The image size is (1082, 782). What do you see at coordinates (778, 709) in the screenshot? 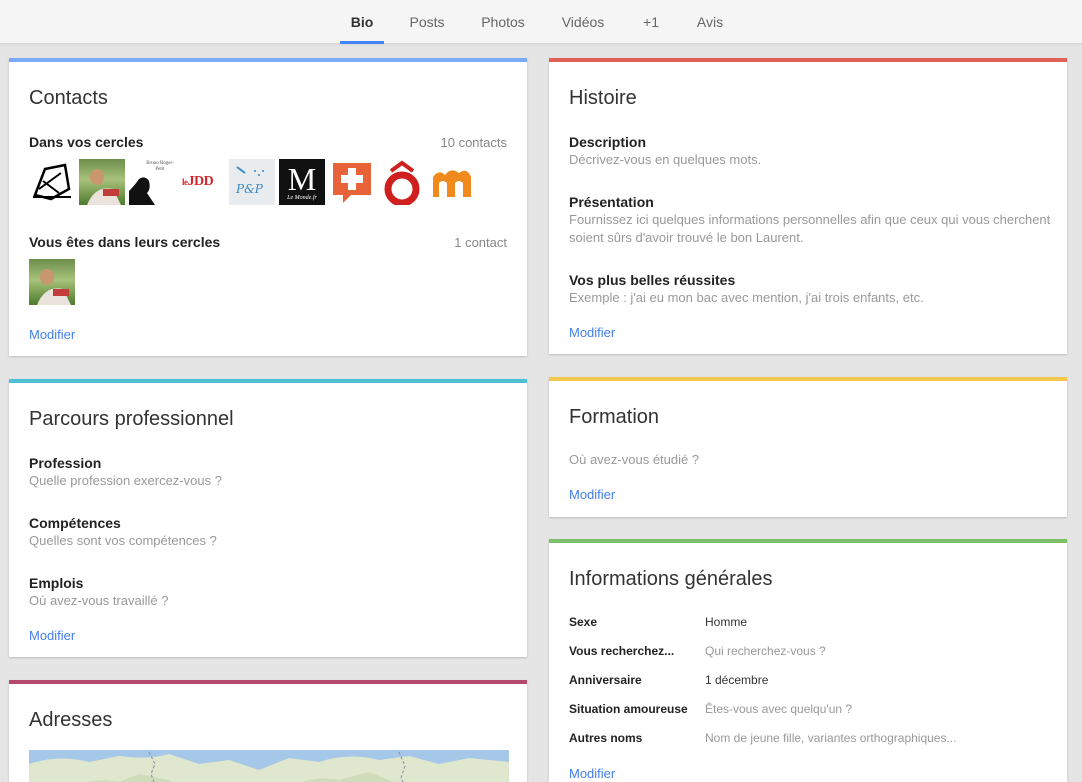
I see `situation-value: Êtes-vous avec quelqu'un ?` at bounding box center [778, 709].